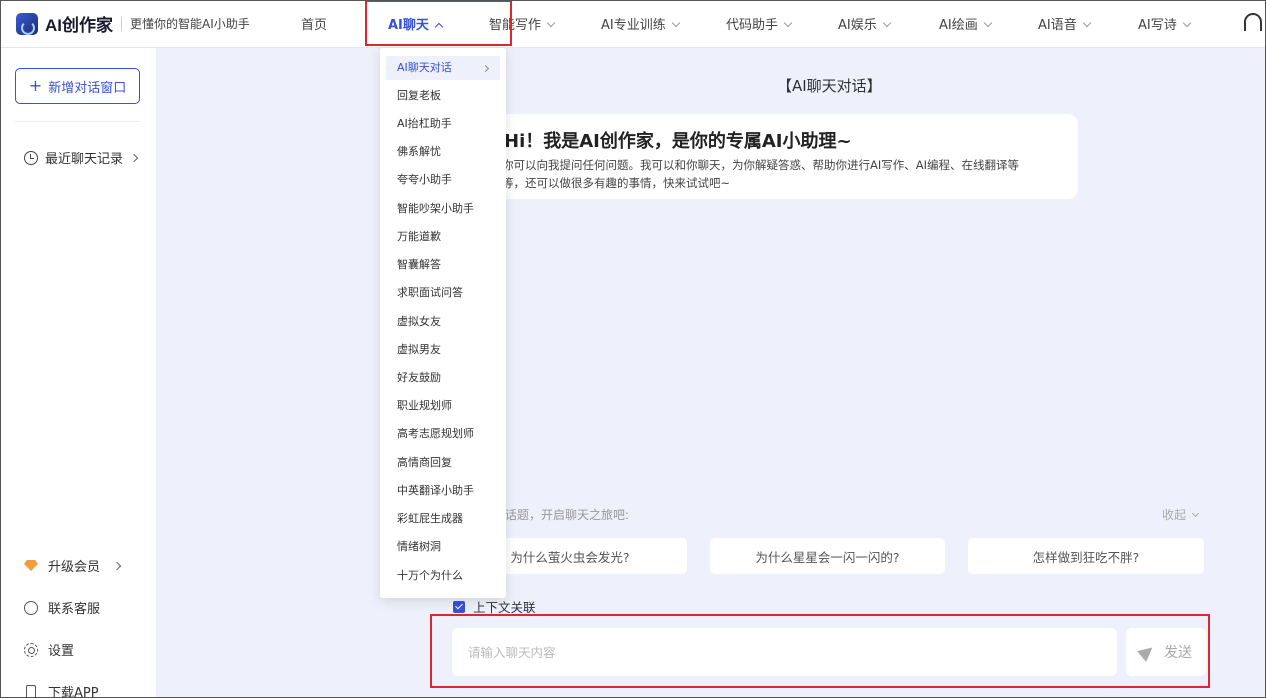 Image resolution: width=1266 pixels, height=698 pixels. I want to click on collapse-toggle: 收起, so click(1181, 514).